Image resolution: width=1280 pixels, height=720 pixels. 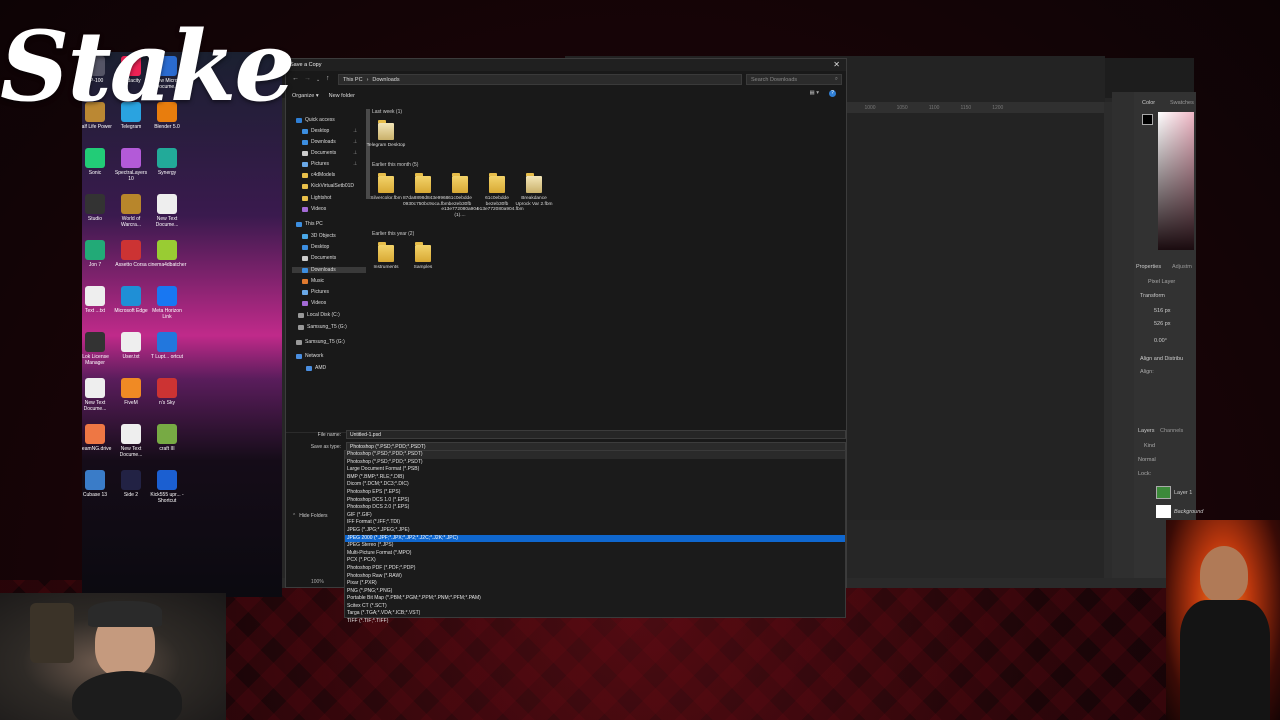 What do you see at coordinates (386, 187) in the screenshot?
I see `file-item: Silvercolor.fbm` at bounding box center [386, 187].